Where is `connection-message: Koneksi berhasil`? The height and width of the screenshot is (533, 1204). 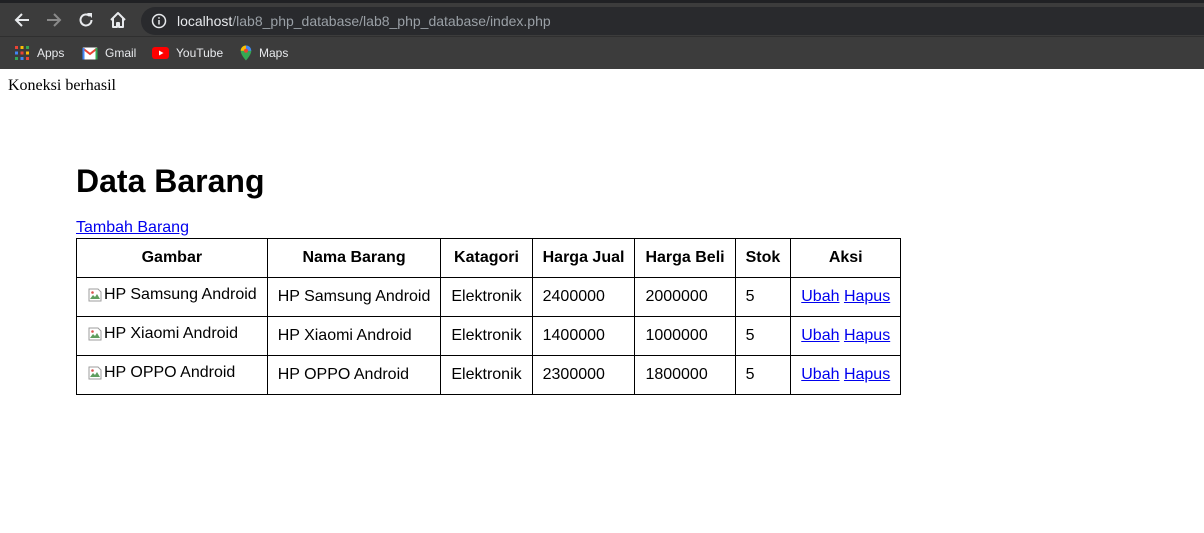 connection-message: Koneksi berhasil is located at coordinates (62, 85).